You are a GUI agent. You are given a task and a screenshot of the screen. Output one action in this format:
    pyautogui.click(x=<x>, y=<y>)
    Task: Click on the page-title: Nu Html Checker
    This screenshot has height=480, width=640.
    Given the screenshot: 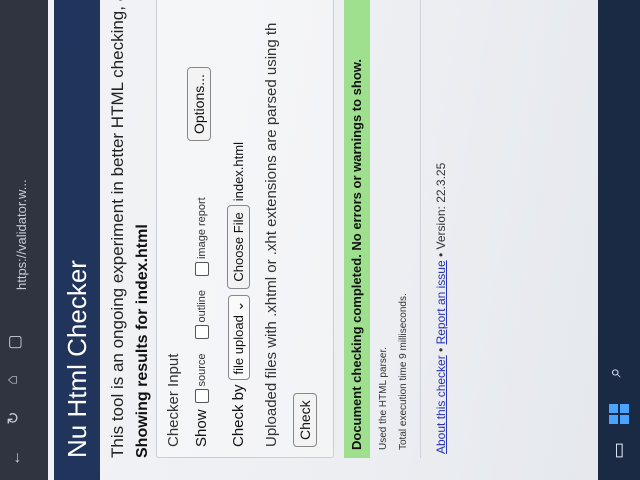 What is the action you would take?
    pyautogui.click(x=77, y=359)
    